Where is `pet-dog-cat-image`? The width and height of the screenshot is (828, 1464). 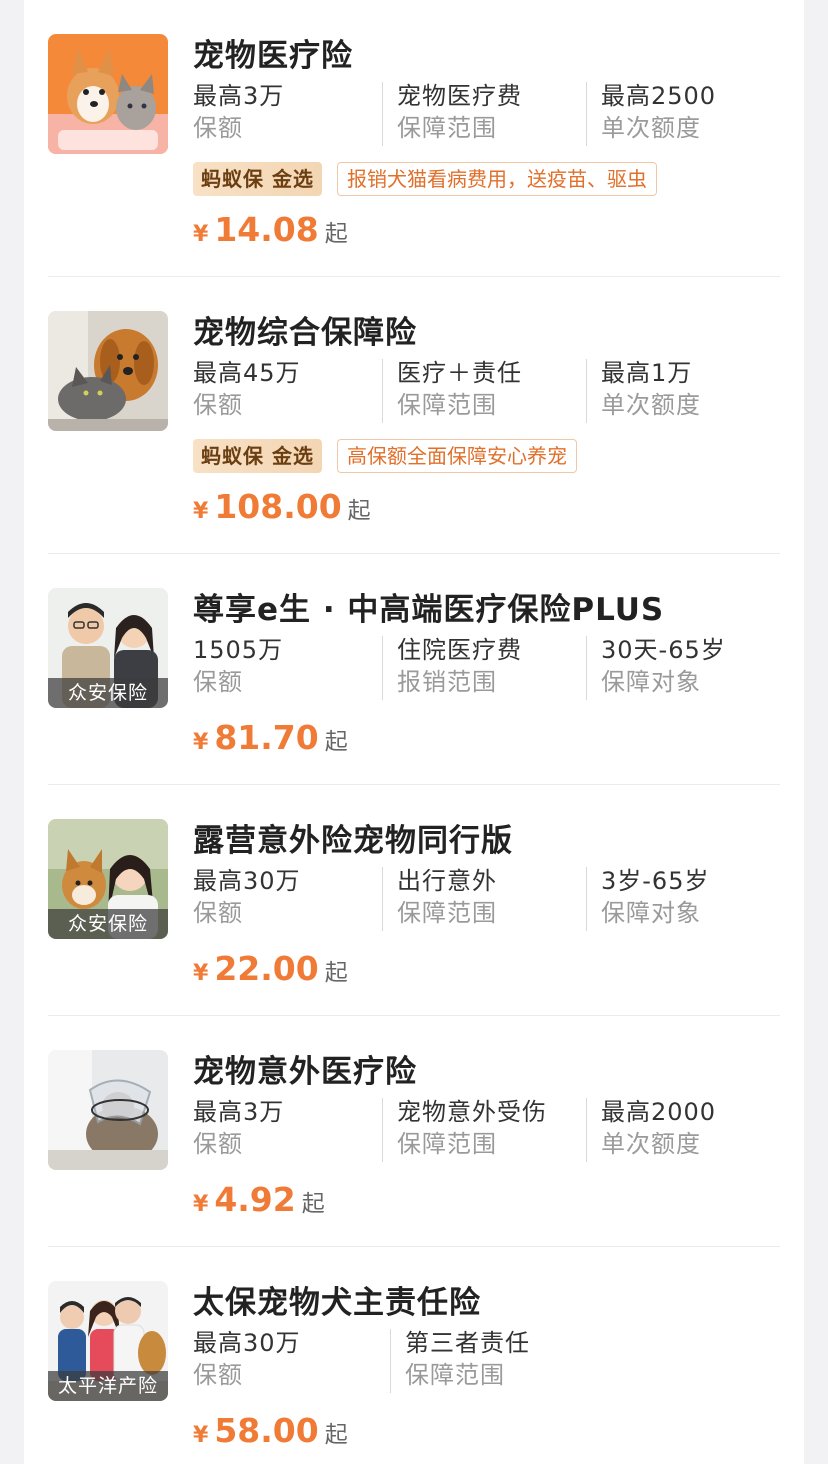 pet-dog-cat-image is located at coordinates (108, 94).